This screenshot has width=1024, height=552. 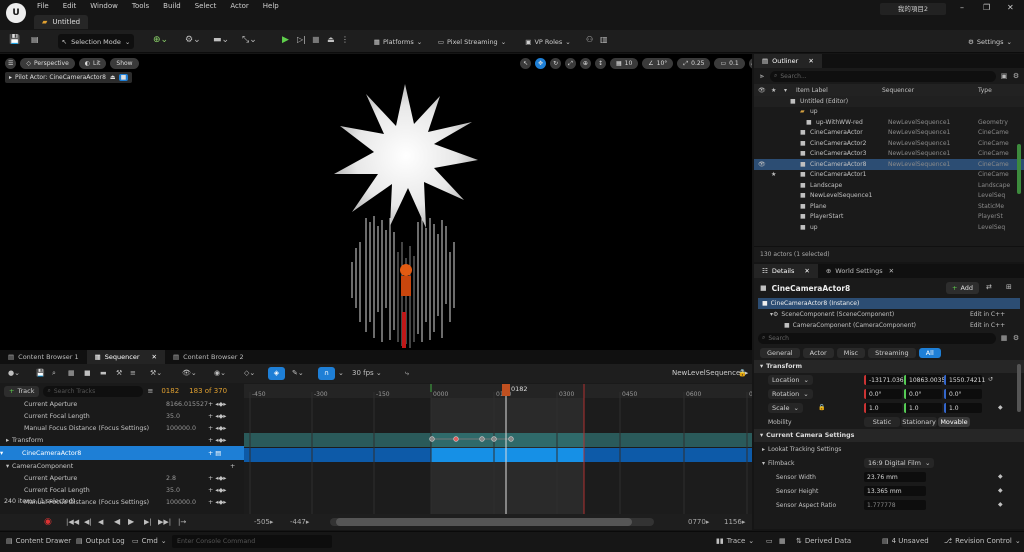 What do you see at coordinates (407, 373) in the screenshot?
I see `waveform-icon: ⤷` at bounding box center [407, 373].